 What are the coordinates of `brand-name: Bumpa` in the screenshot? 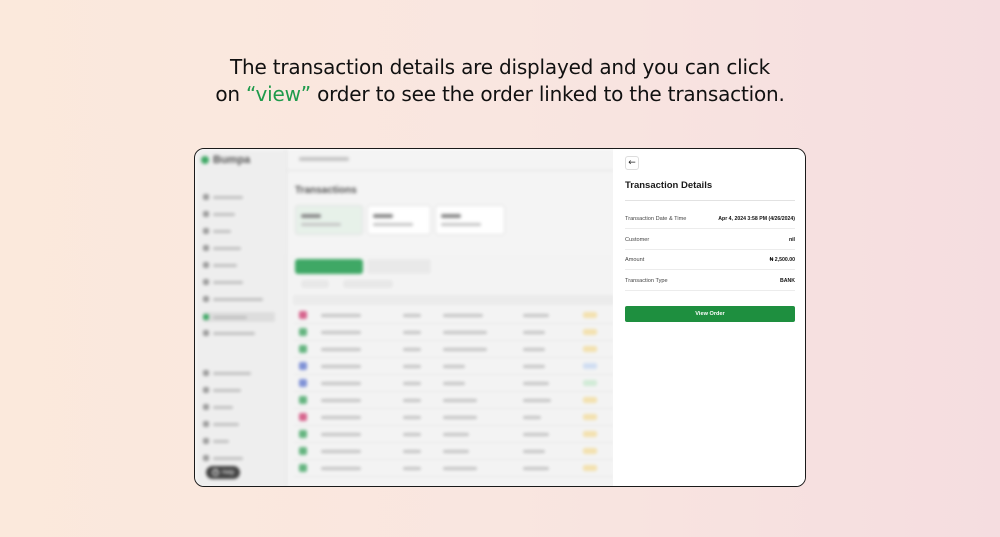 It's located at (232, 160).